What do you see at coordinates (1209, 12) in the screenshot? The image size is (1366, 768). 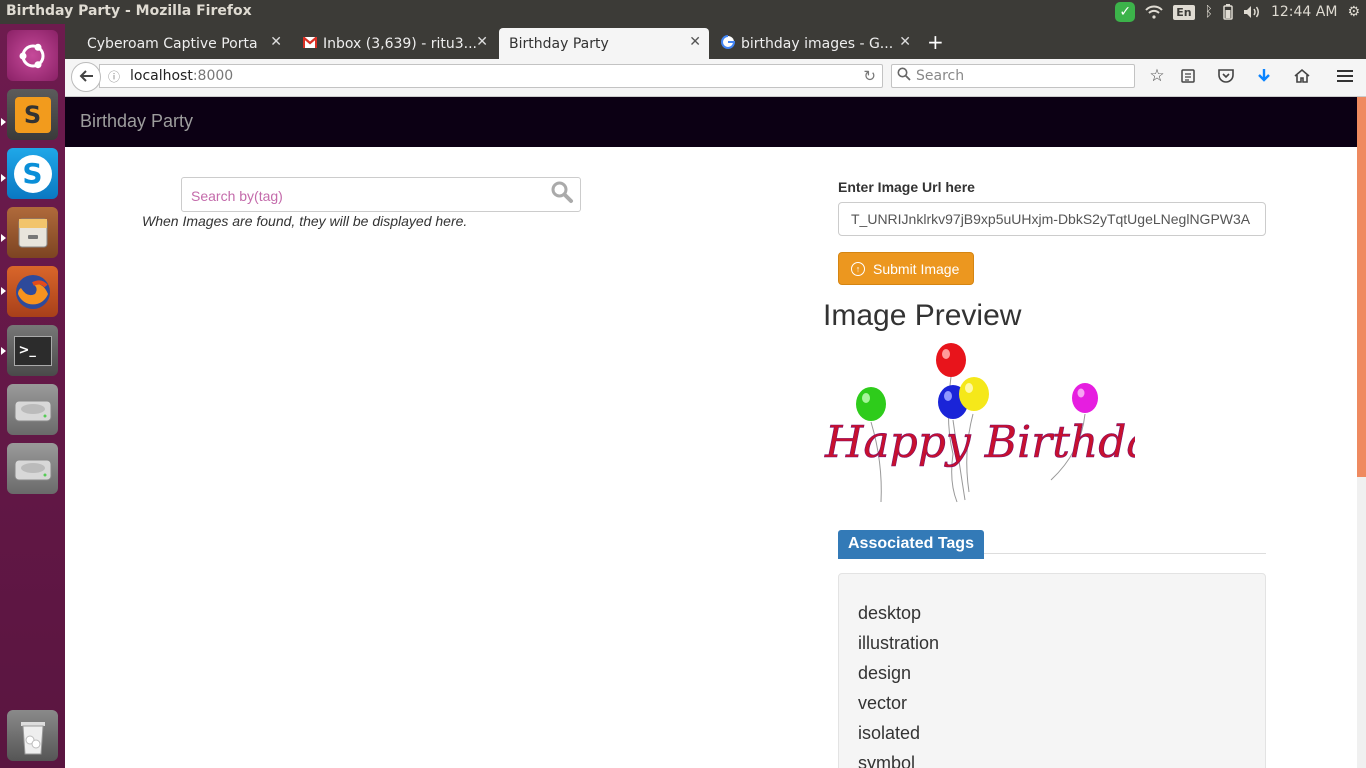 I see `bluetooth-icon: ᛒ` at bounding box center [1209, 12].